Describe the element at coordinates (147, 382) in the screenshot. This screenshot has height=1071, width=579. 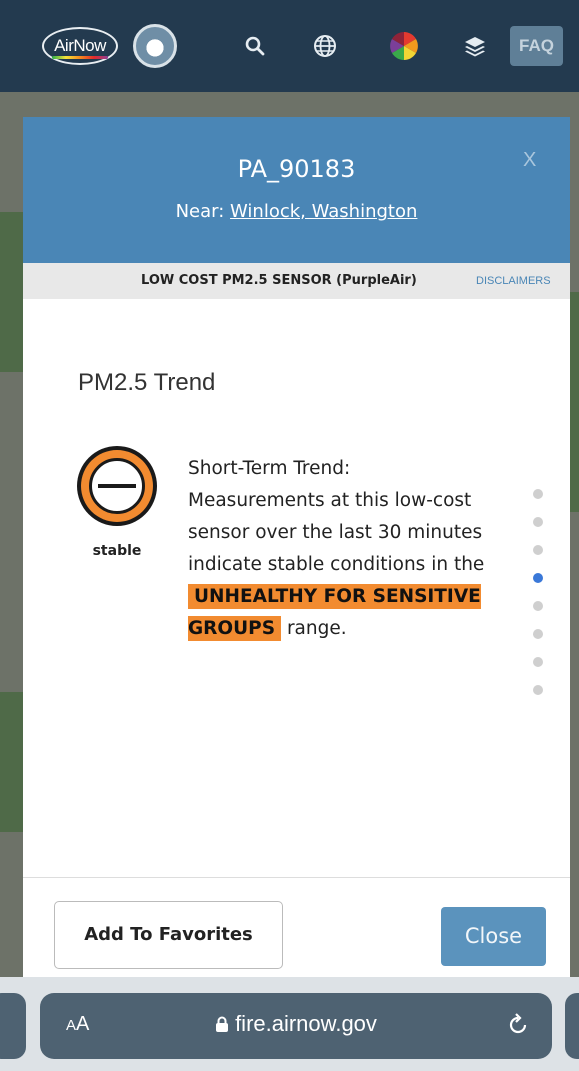
I see `trend-title: PM2.5 Trend` at that location.